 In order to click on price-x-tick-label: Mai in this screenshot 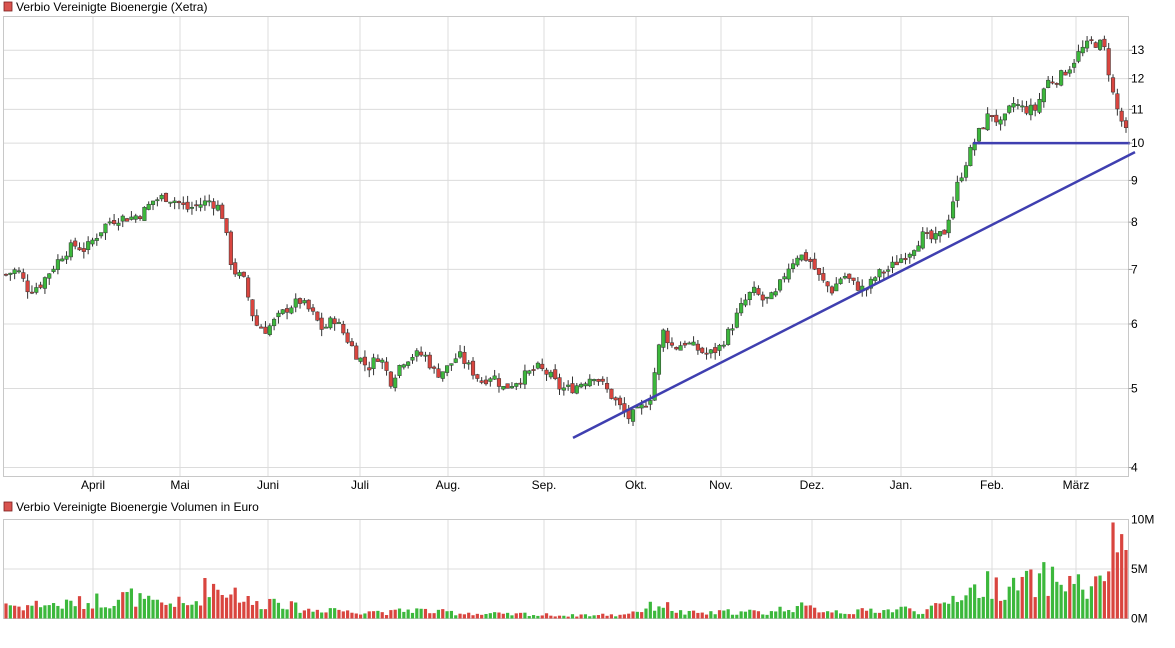, I will do `click(179, 485)`.